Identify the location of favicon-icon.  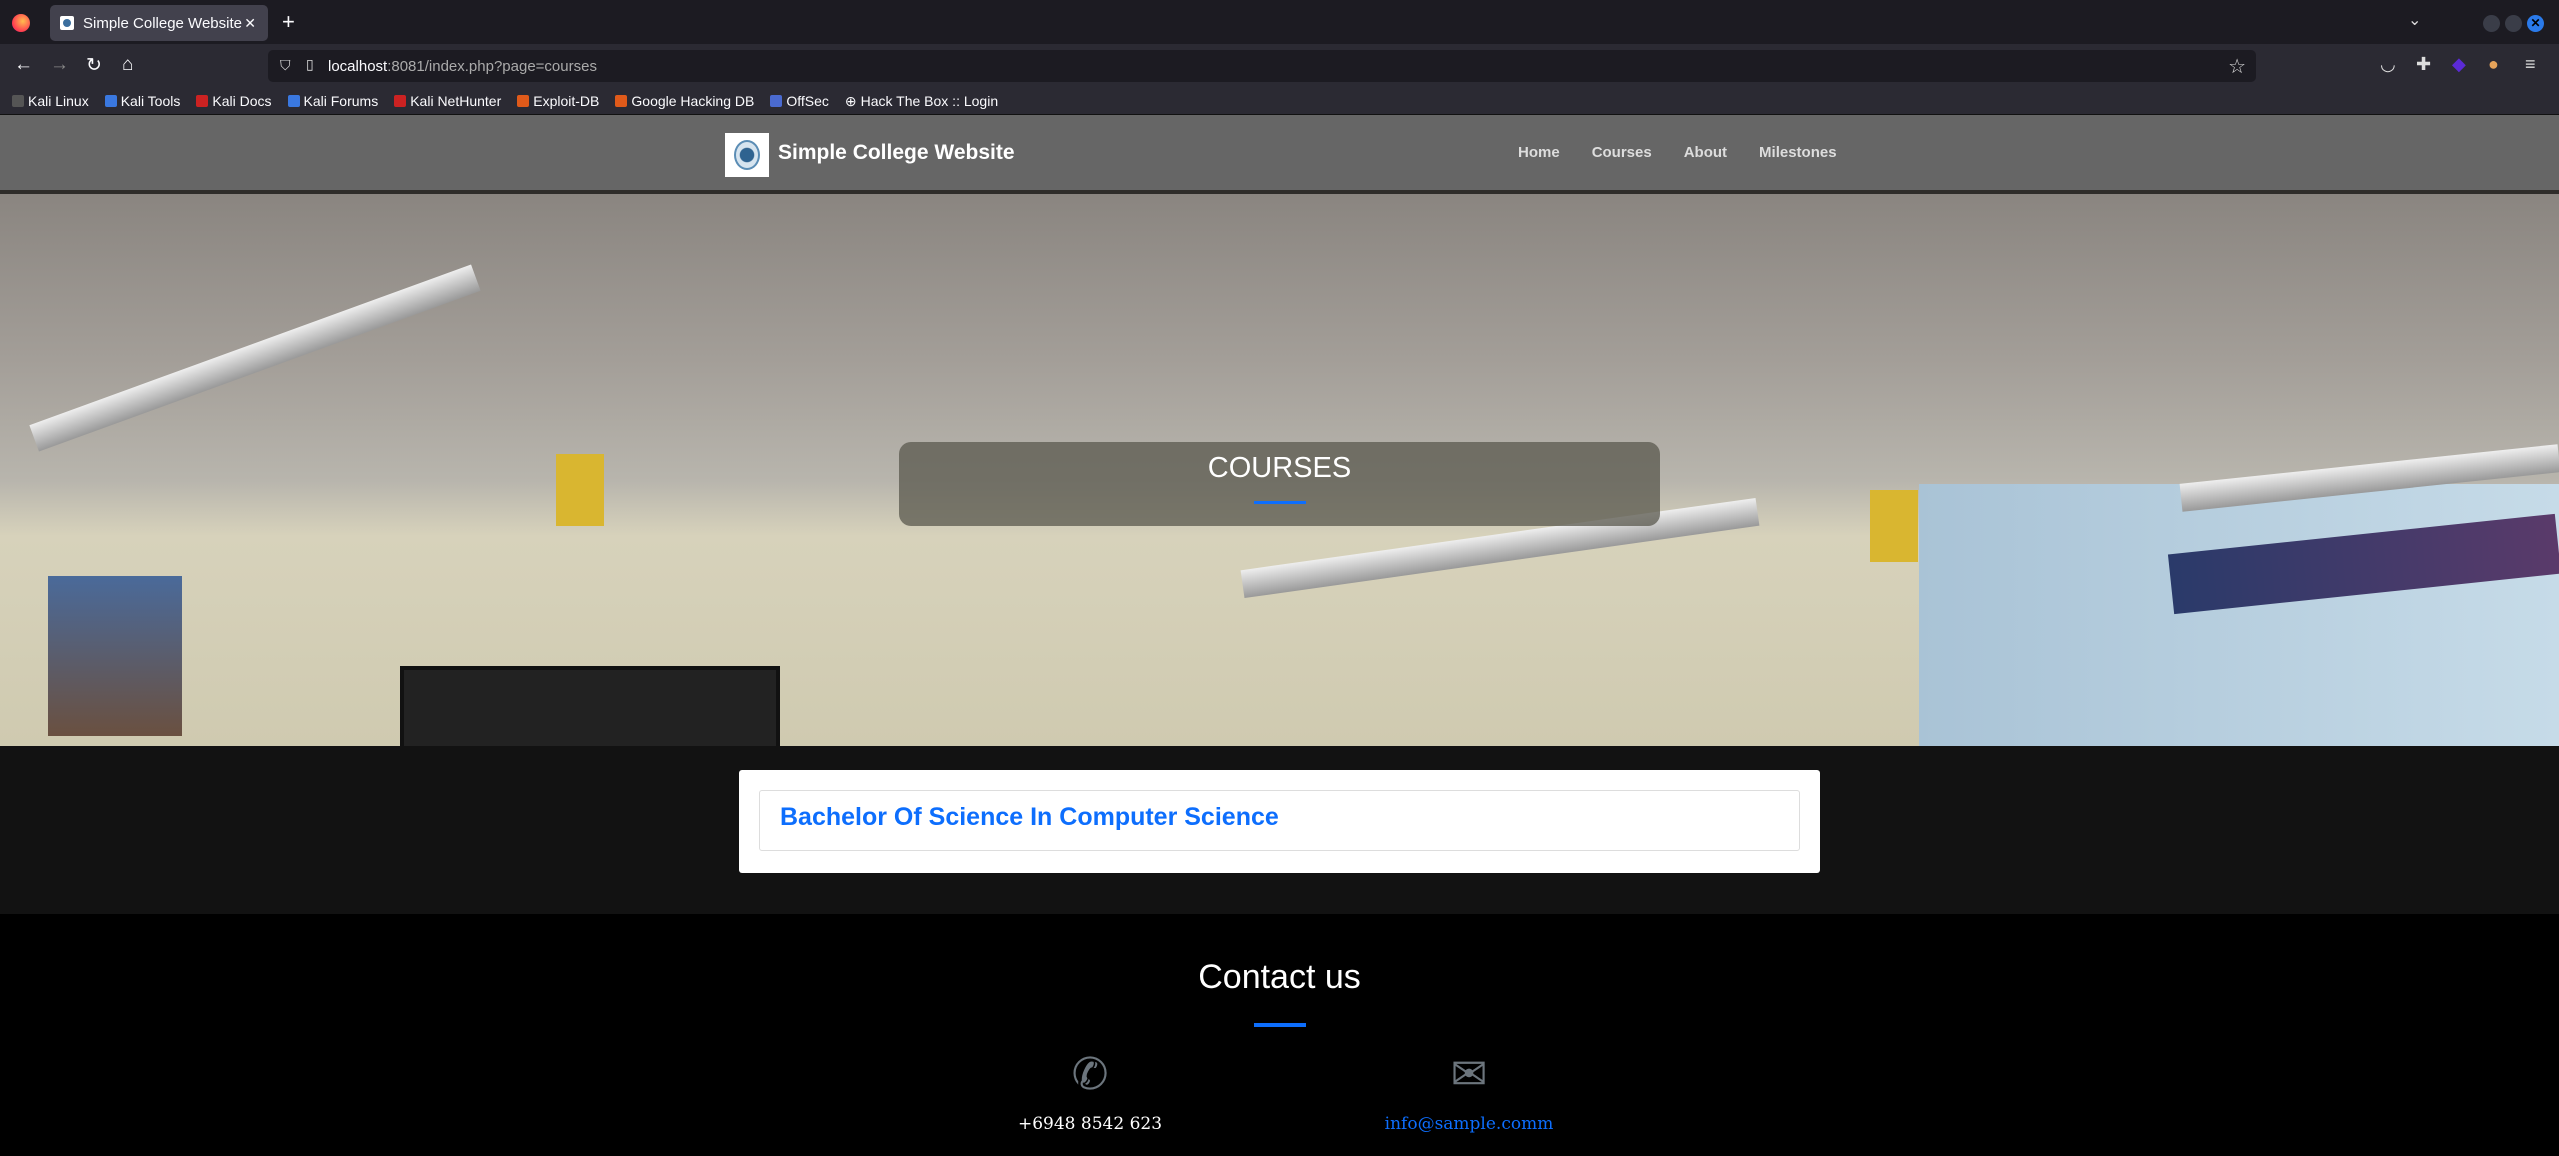
(67, 23).